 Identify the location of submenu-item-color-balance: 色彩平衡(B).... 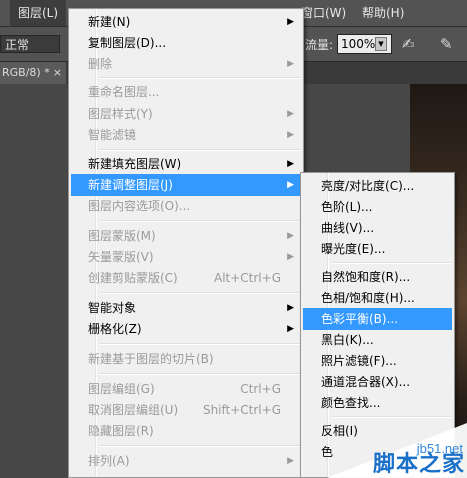
(377, 319).